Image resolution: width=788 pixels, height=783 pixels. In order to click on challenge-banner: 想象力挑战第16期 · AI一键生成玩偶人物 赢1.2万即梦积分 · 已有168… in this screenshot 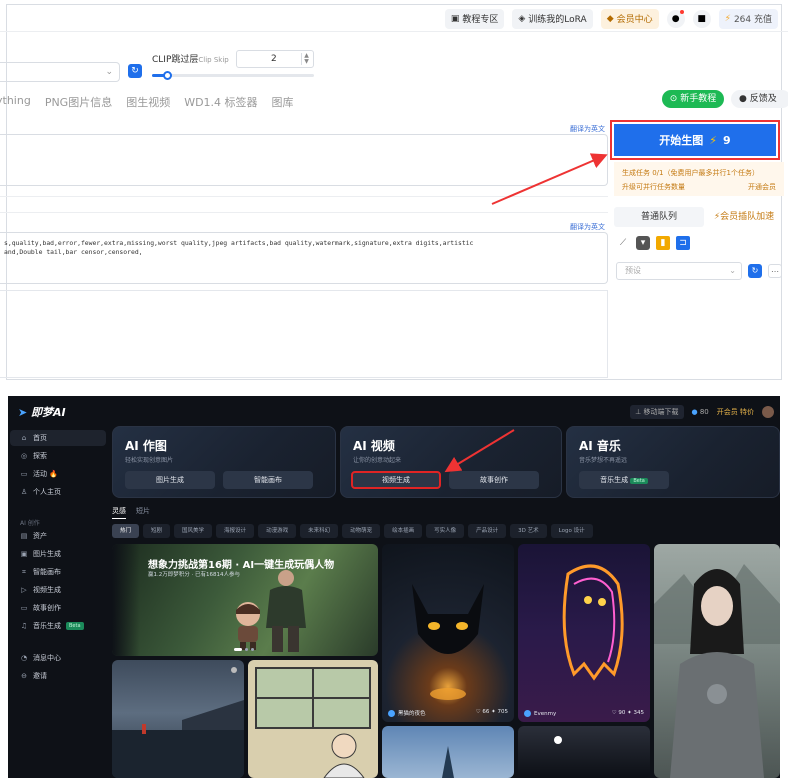, I will do `click(245, 600)`.